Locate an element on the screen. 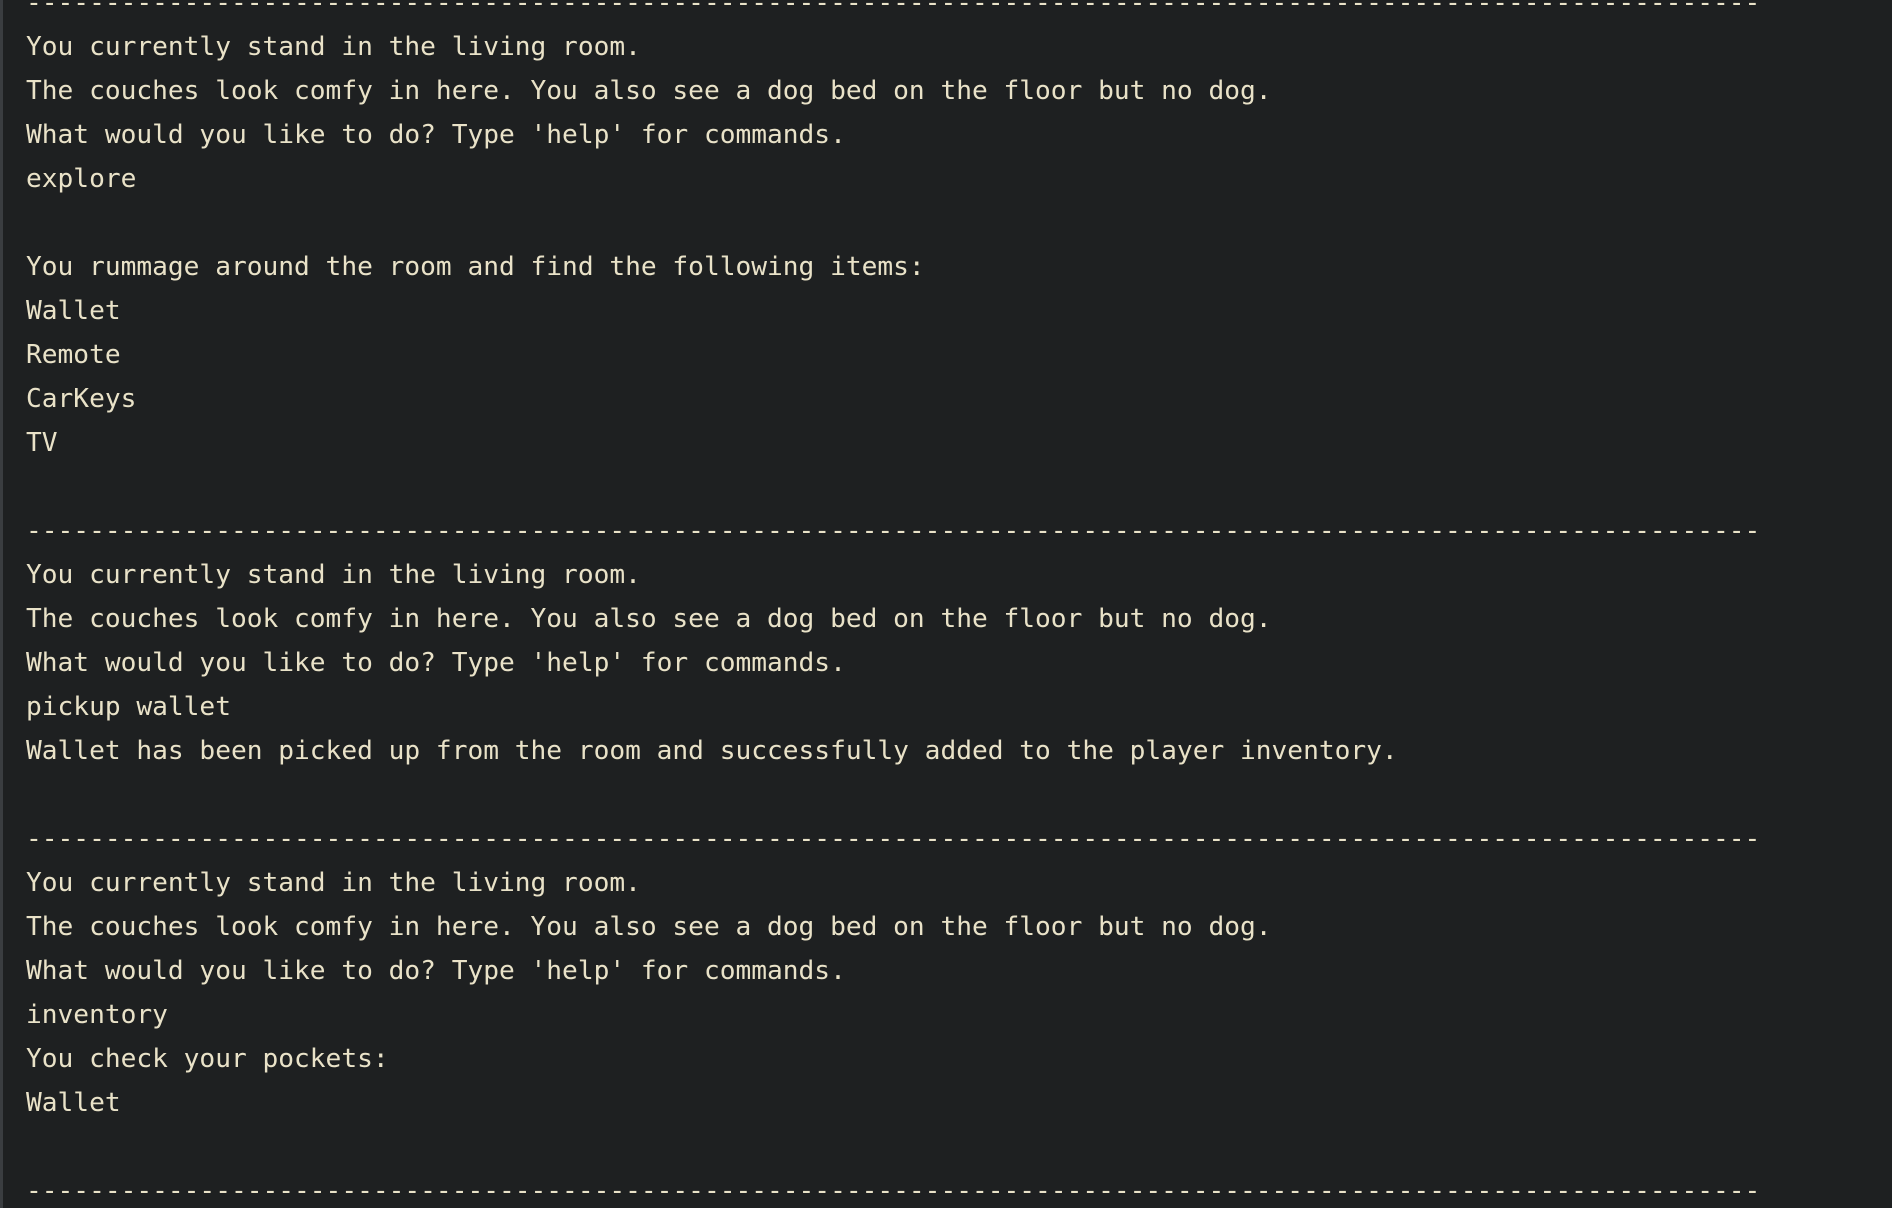 This screenshot has width=1892, height=1208. item-line: Remote is located at coordinates (73, 355).